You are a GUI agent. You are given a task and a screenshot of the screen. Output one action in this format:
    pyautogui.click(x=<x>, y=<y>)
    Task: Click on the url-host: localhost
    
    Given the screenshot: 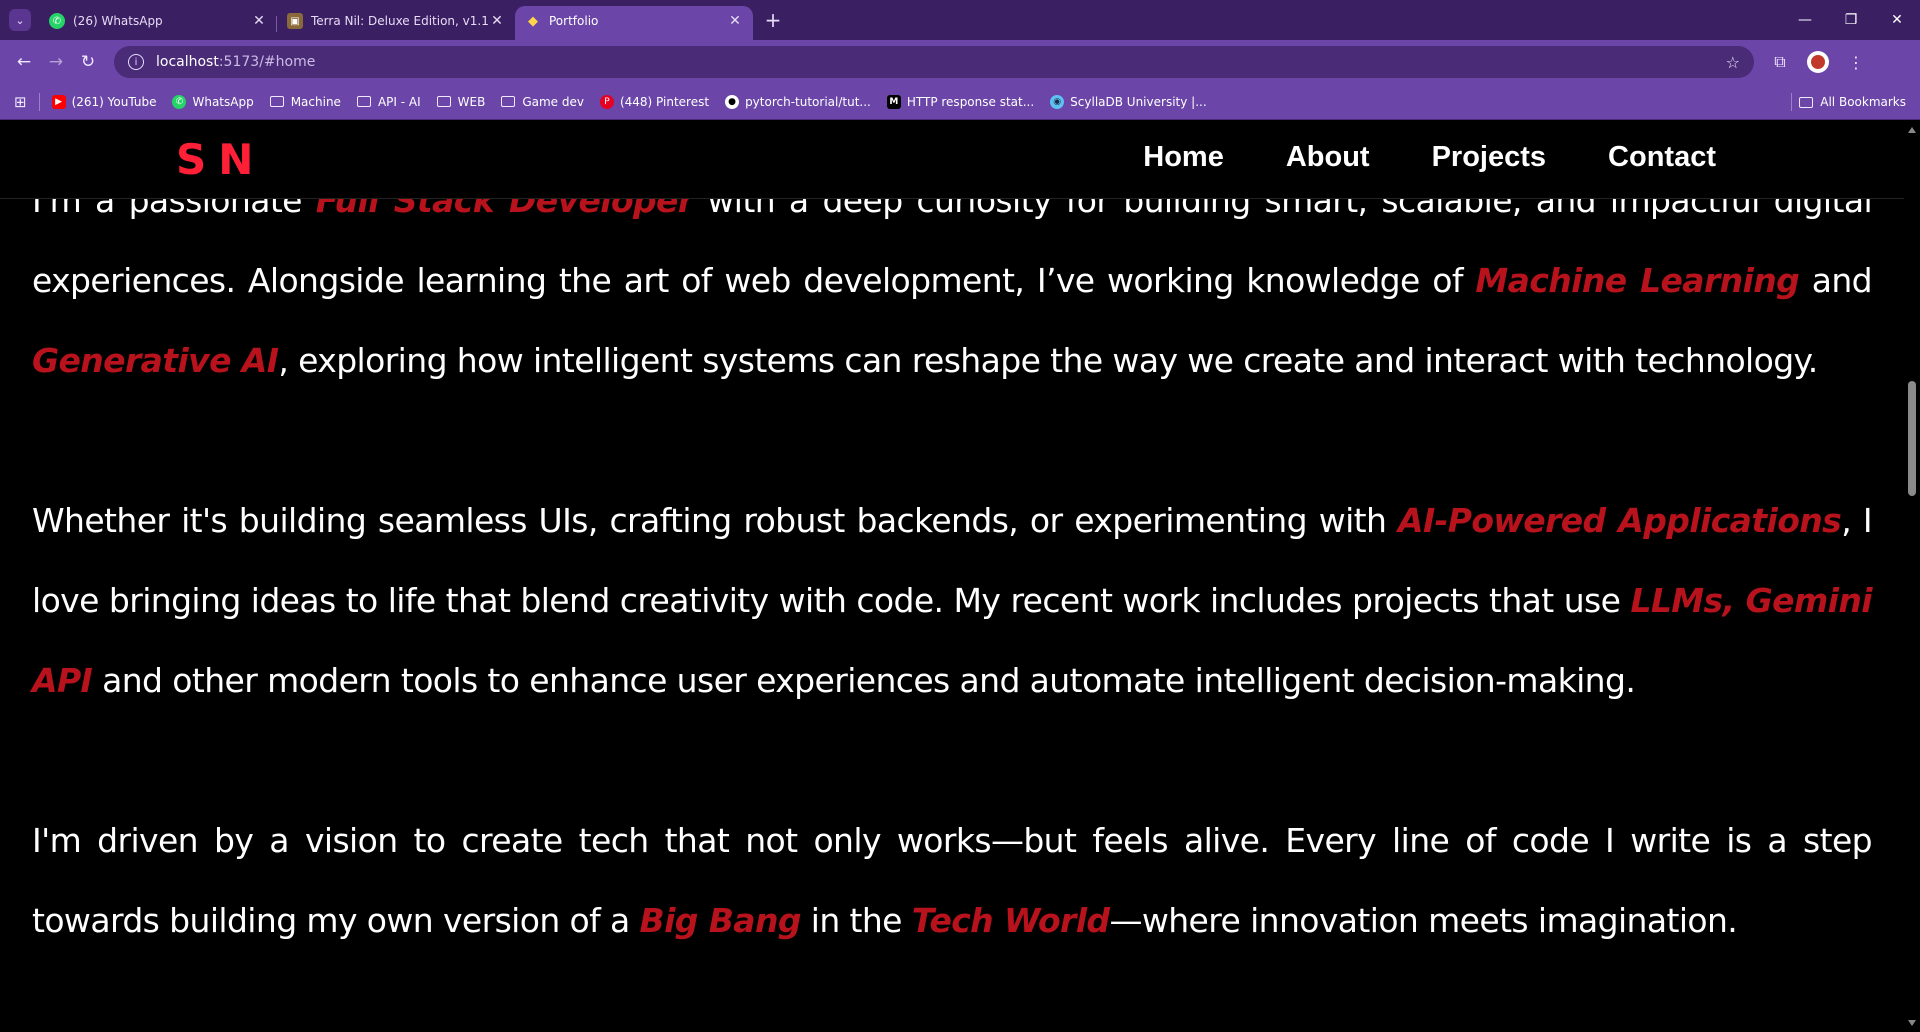 What is the action you would take?
    pyautogui.click(x=187, y=62)
    